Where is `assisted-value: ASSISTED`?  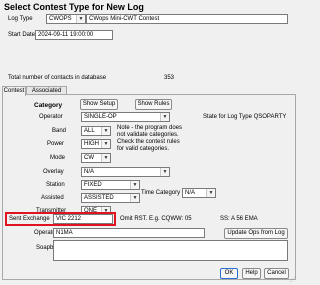
assisted-value: ASSISTED is located at coordinates (99, 198).